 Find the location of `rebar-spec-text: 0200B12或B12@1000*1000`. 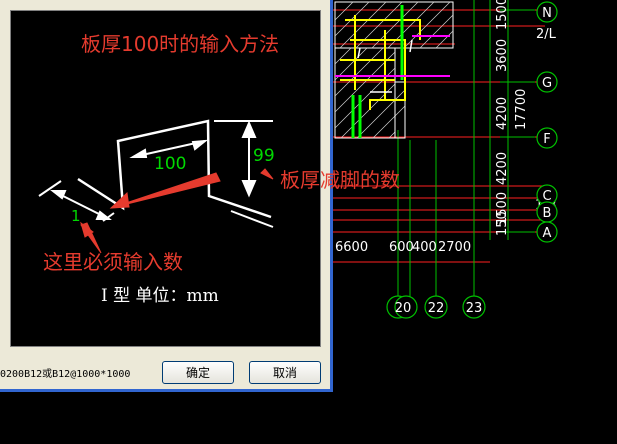

rebar-spec-text: 0200B12或B12@1000*1000 is located at coordinates (65, 374).